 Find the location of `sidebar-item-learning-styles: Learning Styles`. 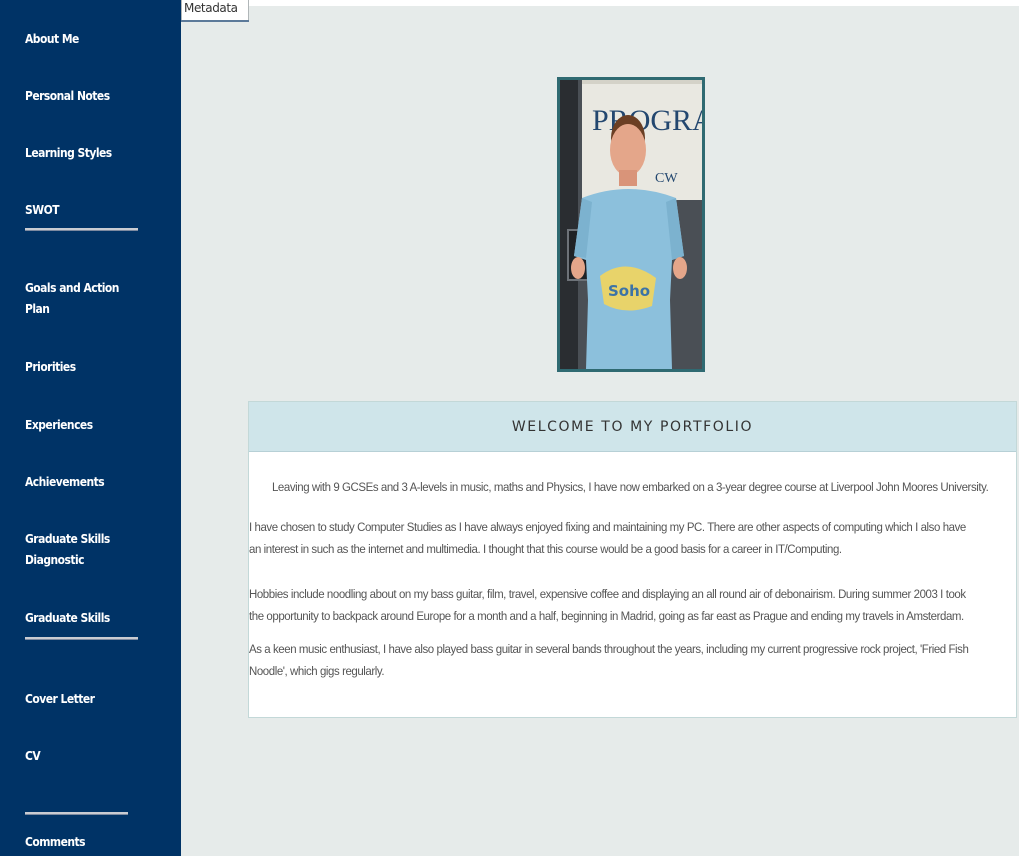

sidebar-item-learning-styles: Learning Styles is located at coordinates (76, 152).